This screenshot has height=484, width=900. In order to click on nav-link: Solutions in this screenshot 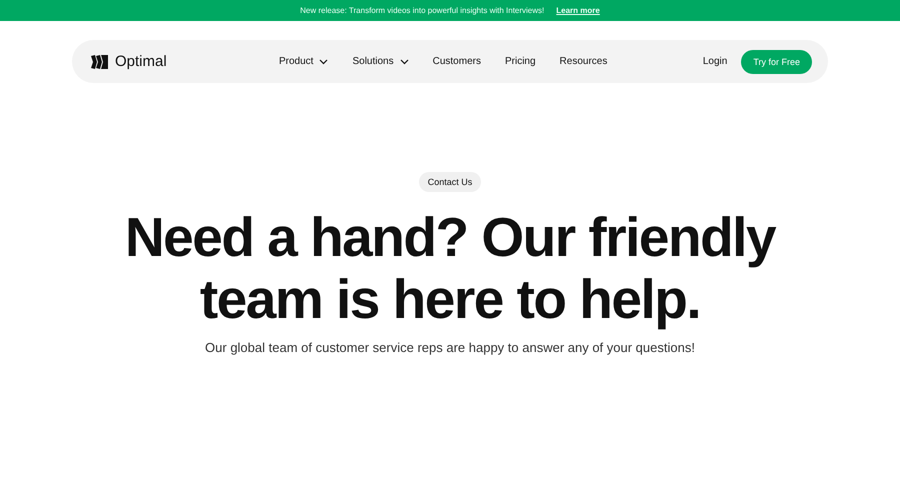, I will do `click(380, 61)`.